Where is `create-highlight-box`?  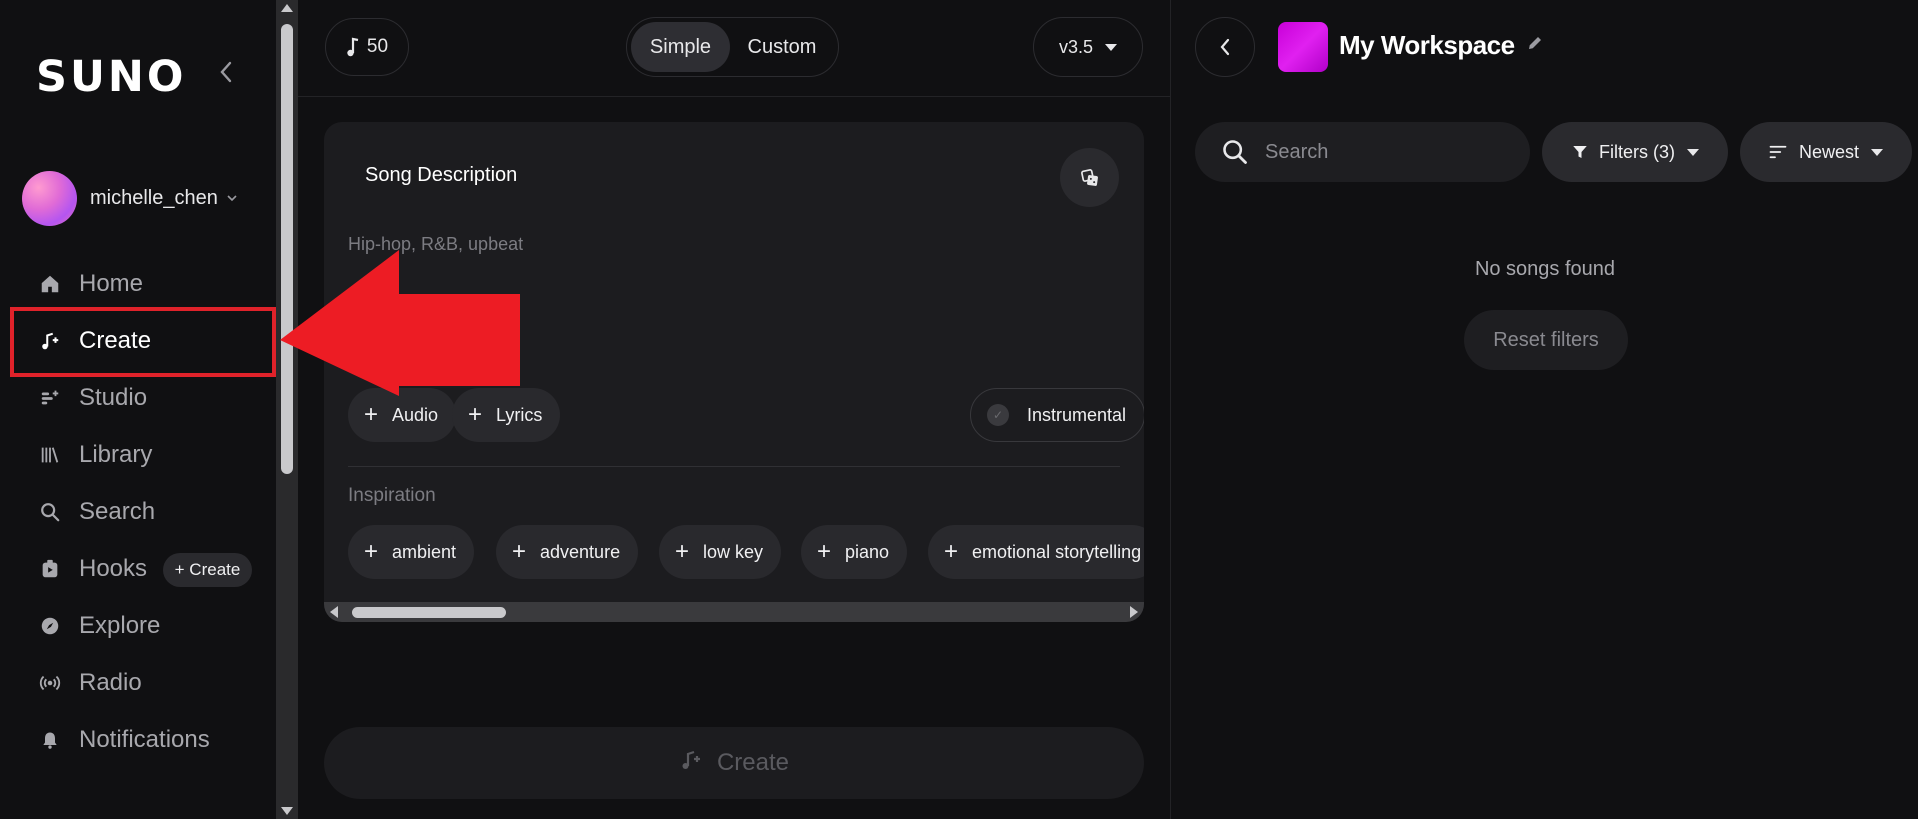 create-highlight-box is located at coordinates (143, 342).